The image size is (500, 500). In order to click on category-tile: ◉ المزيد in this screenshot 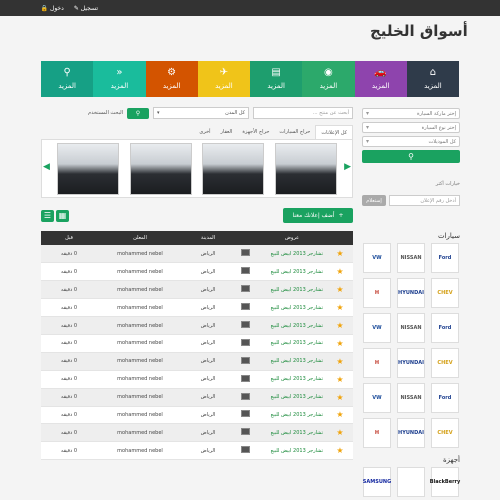, I will do `click(328, 79)`.